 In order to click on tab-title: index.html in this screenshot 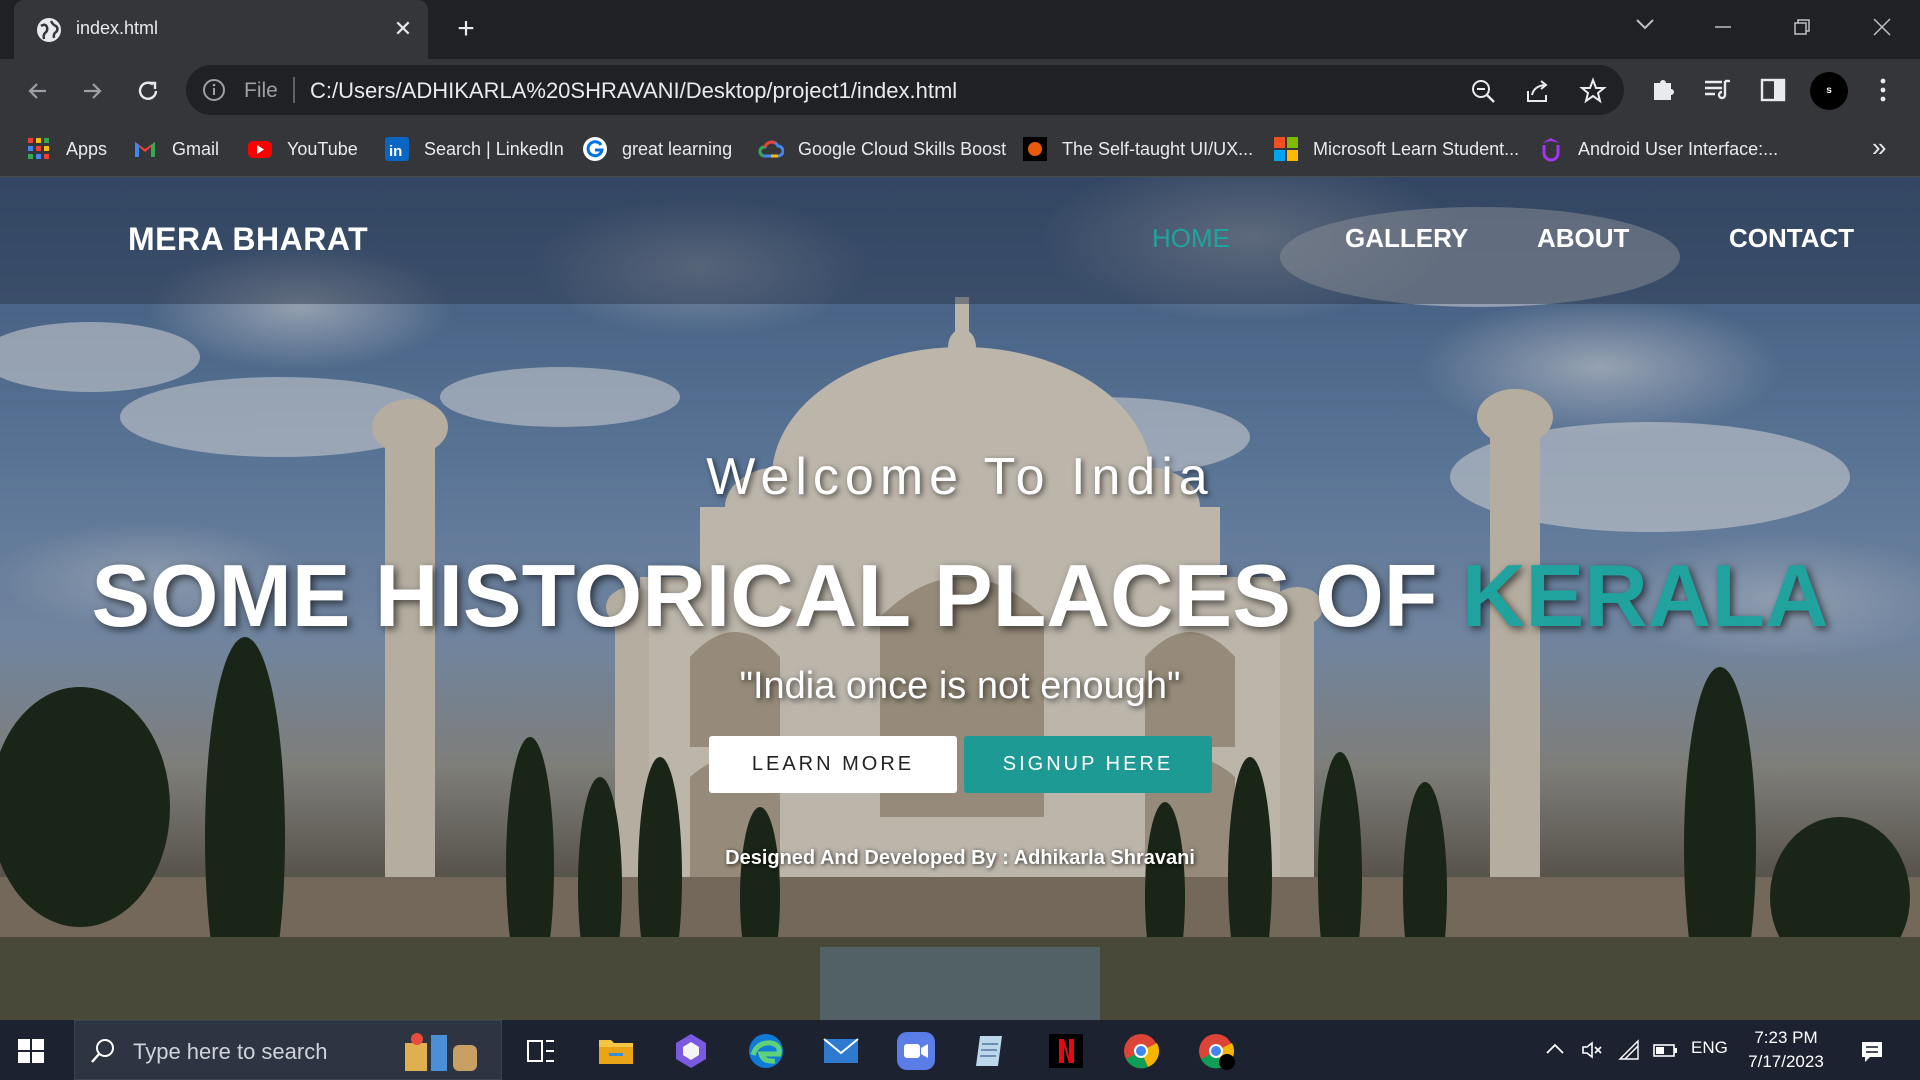, I will do `click(117, 28)`.